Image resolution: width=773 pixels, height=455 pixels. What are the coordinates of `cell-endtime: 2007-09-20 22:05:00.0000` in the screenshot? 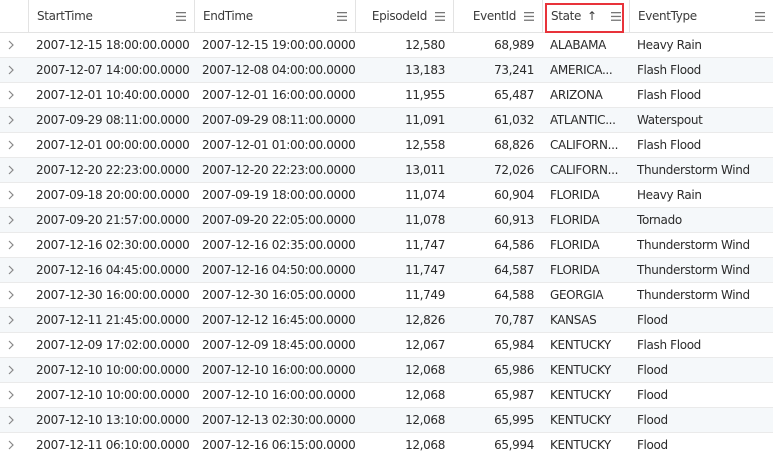 It's located at (278, 220).